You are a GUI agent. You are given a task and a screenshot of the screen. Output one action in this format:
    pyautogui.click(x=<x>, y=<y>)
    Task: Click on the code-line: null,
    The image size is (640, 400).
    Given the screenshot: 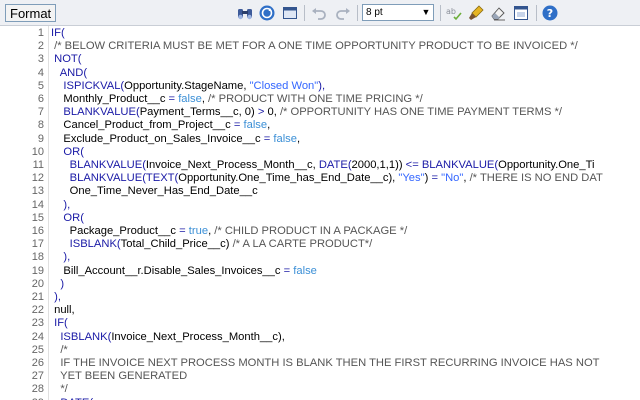 What is the action you would take?
    pyautogui.click(x=63, y=310)
    